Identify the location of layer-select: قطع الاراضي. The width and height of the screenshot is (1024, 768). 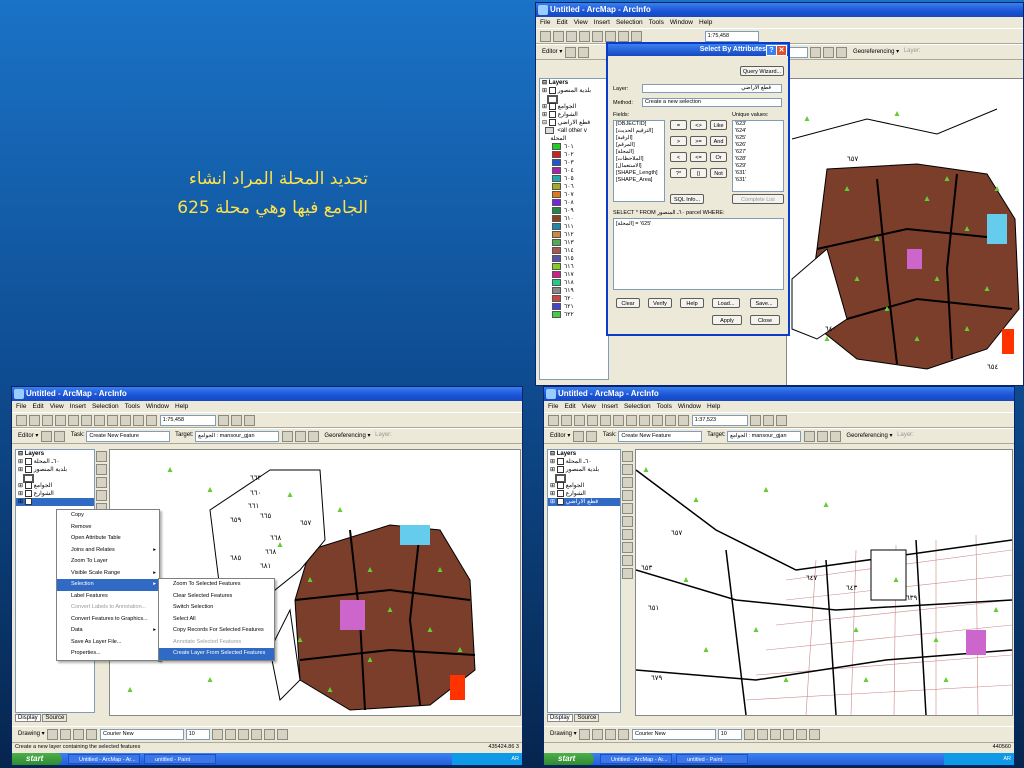
(712, 88).